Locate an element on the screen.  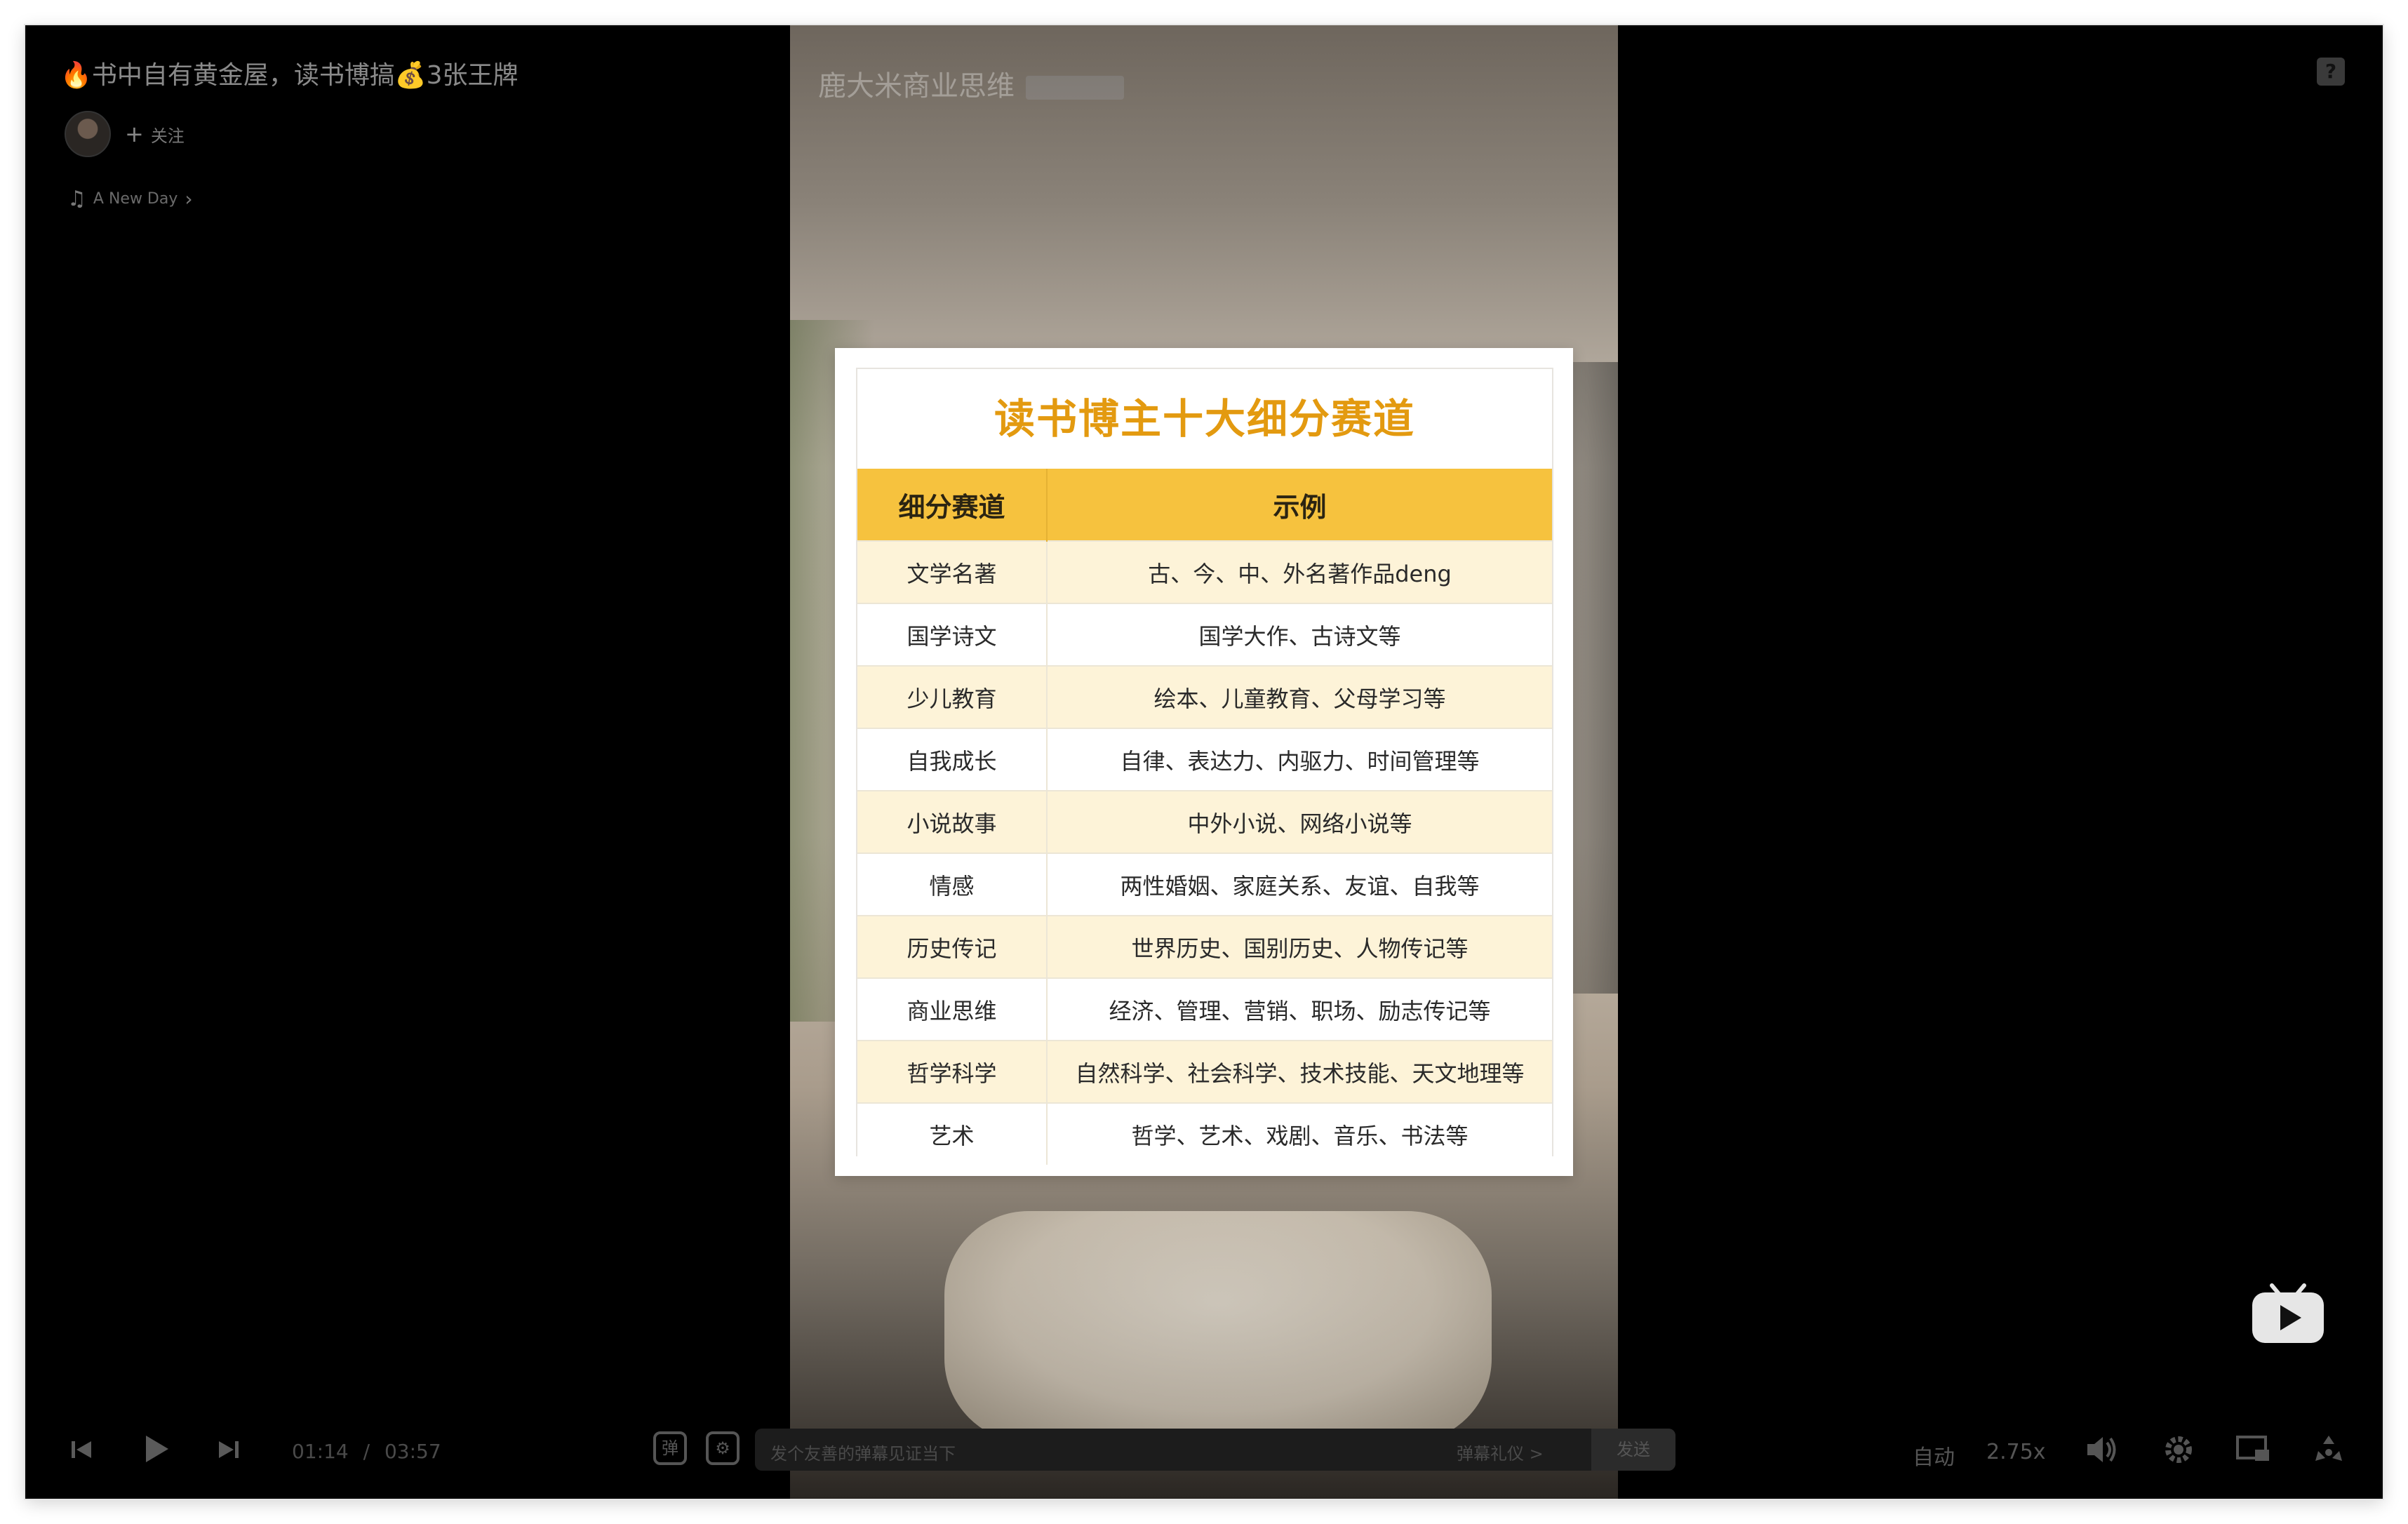
danmaku-settings-icon: ⚙ is located at coordinates (723, 1448).